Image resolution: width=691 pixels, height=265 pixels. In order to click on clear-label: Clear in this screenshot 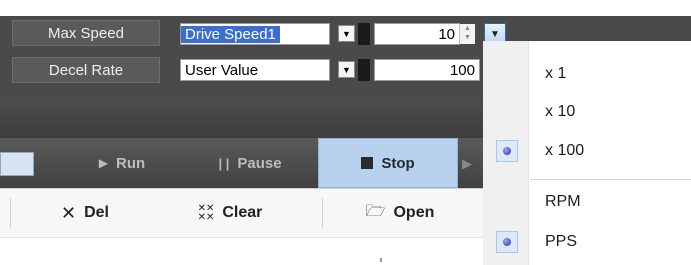, I will do `click(242, 212)`.